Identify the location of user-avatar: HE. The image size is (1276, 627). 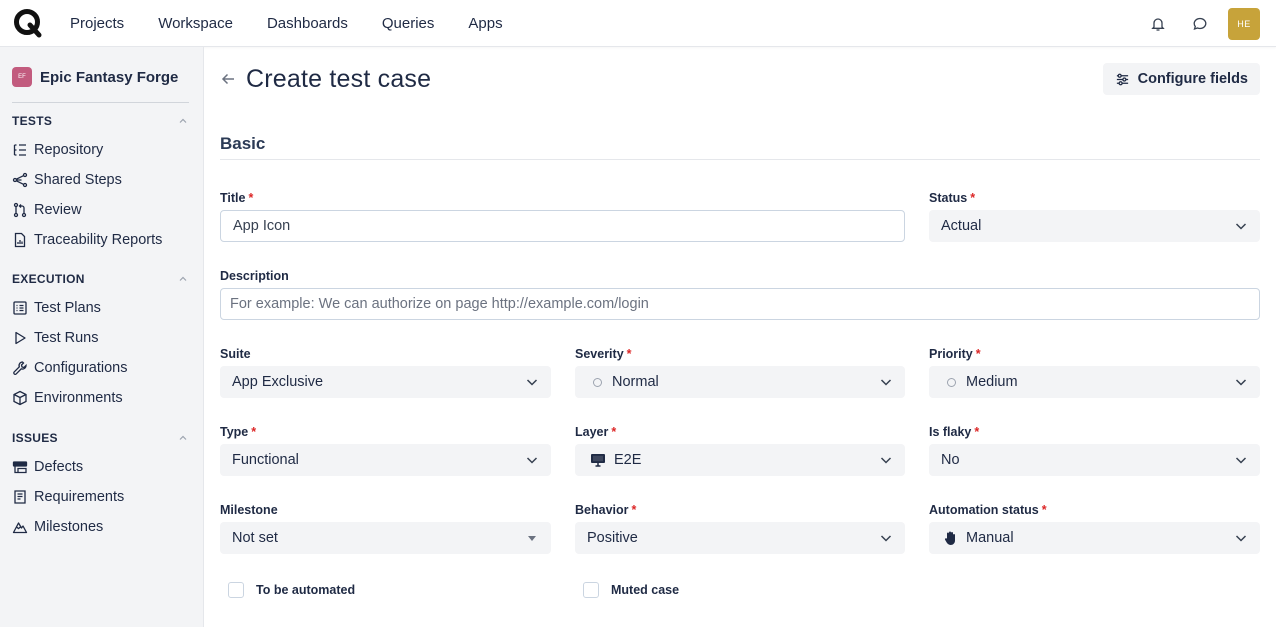
(1244, 24).